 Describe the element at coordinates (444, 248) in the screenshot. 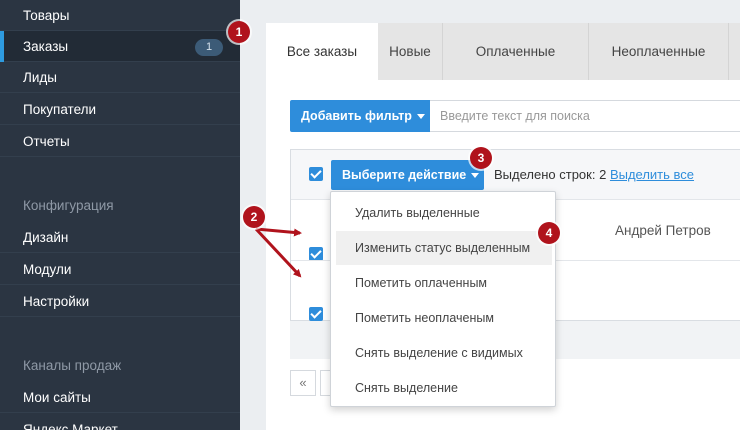

I see `menu-item-change-status: Изменить статус выделенным` at that location.